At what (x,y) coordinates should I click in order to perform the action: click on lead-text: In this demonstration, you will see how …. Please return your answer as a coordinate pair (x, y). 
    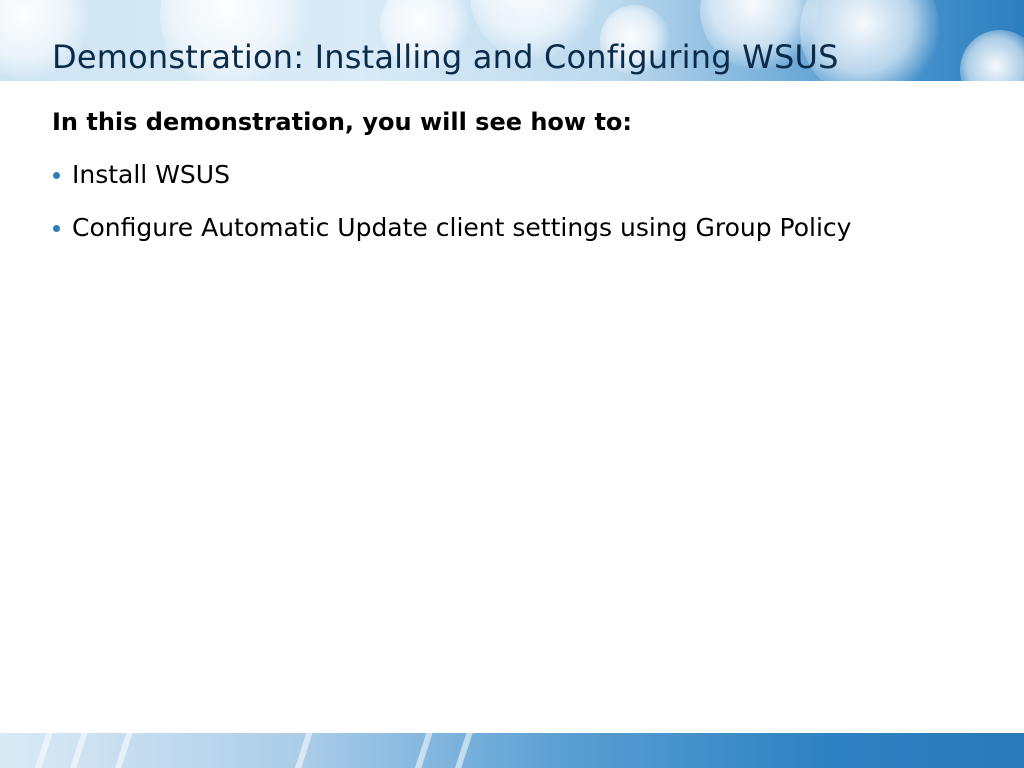
    Looking at the image, I should click on (342, 122).